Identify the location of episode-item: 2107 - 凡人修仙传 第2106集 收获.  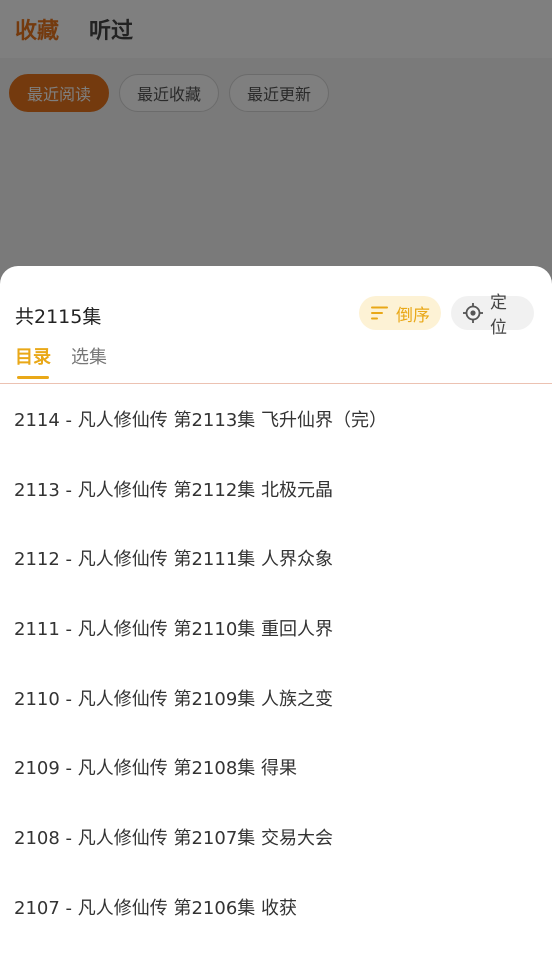
(276, 907).